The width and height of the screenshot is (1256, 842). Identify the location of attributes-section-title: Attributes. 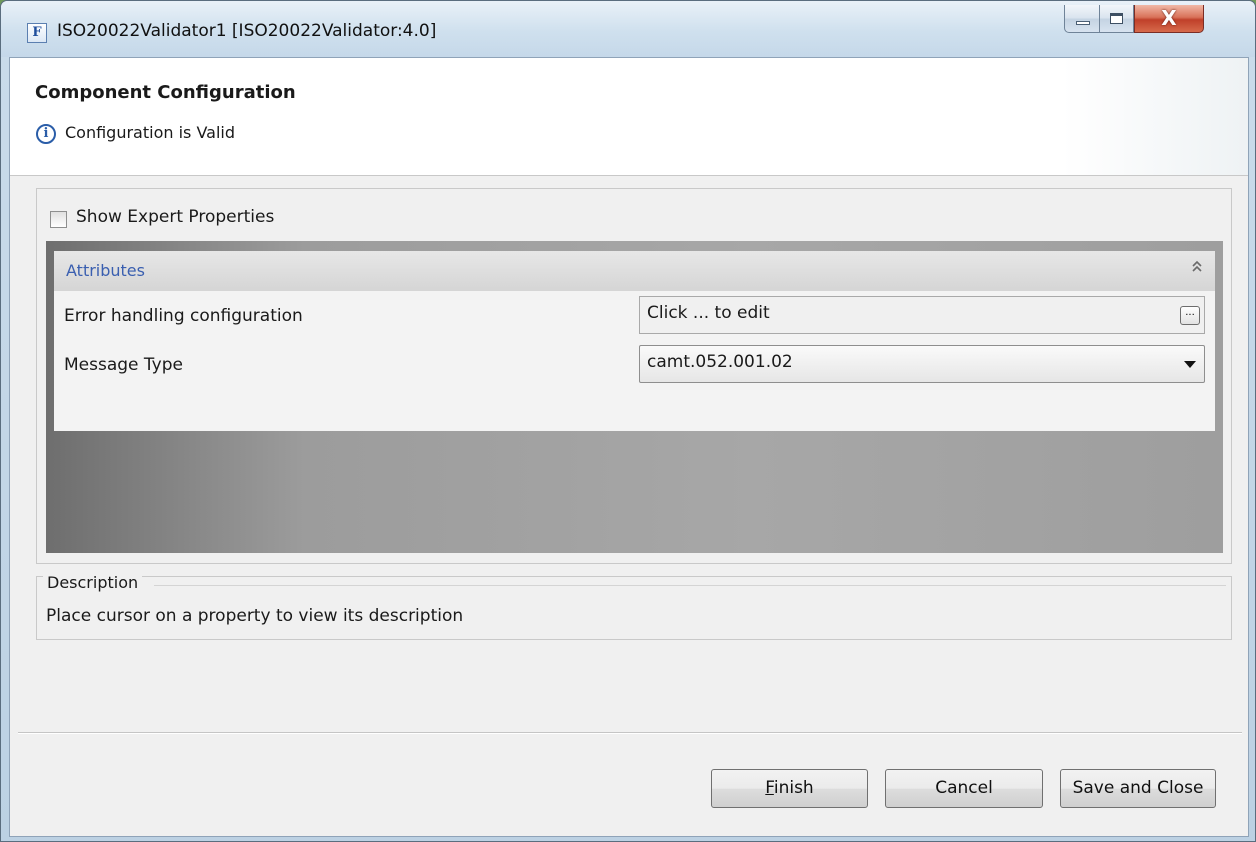
(105, 270).